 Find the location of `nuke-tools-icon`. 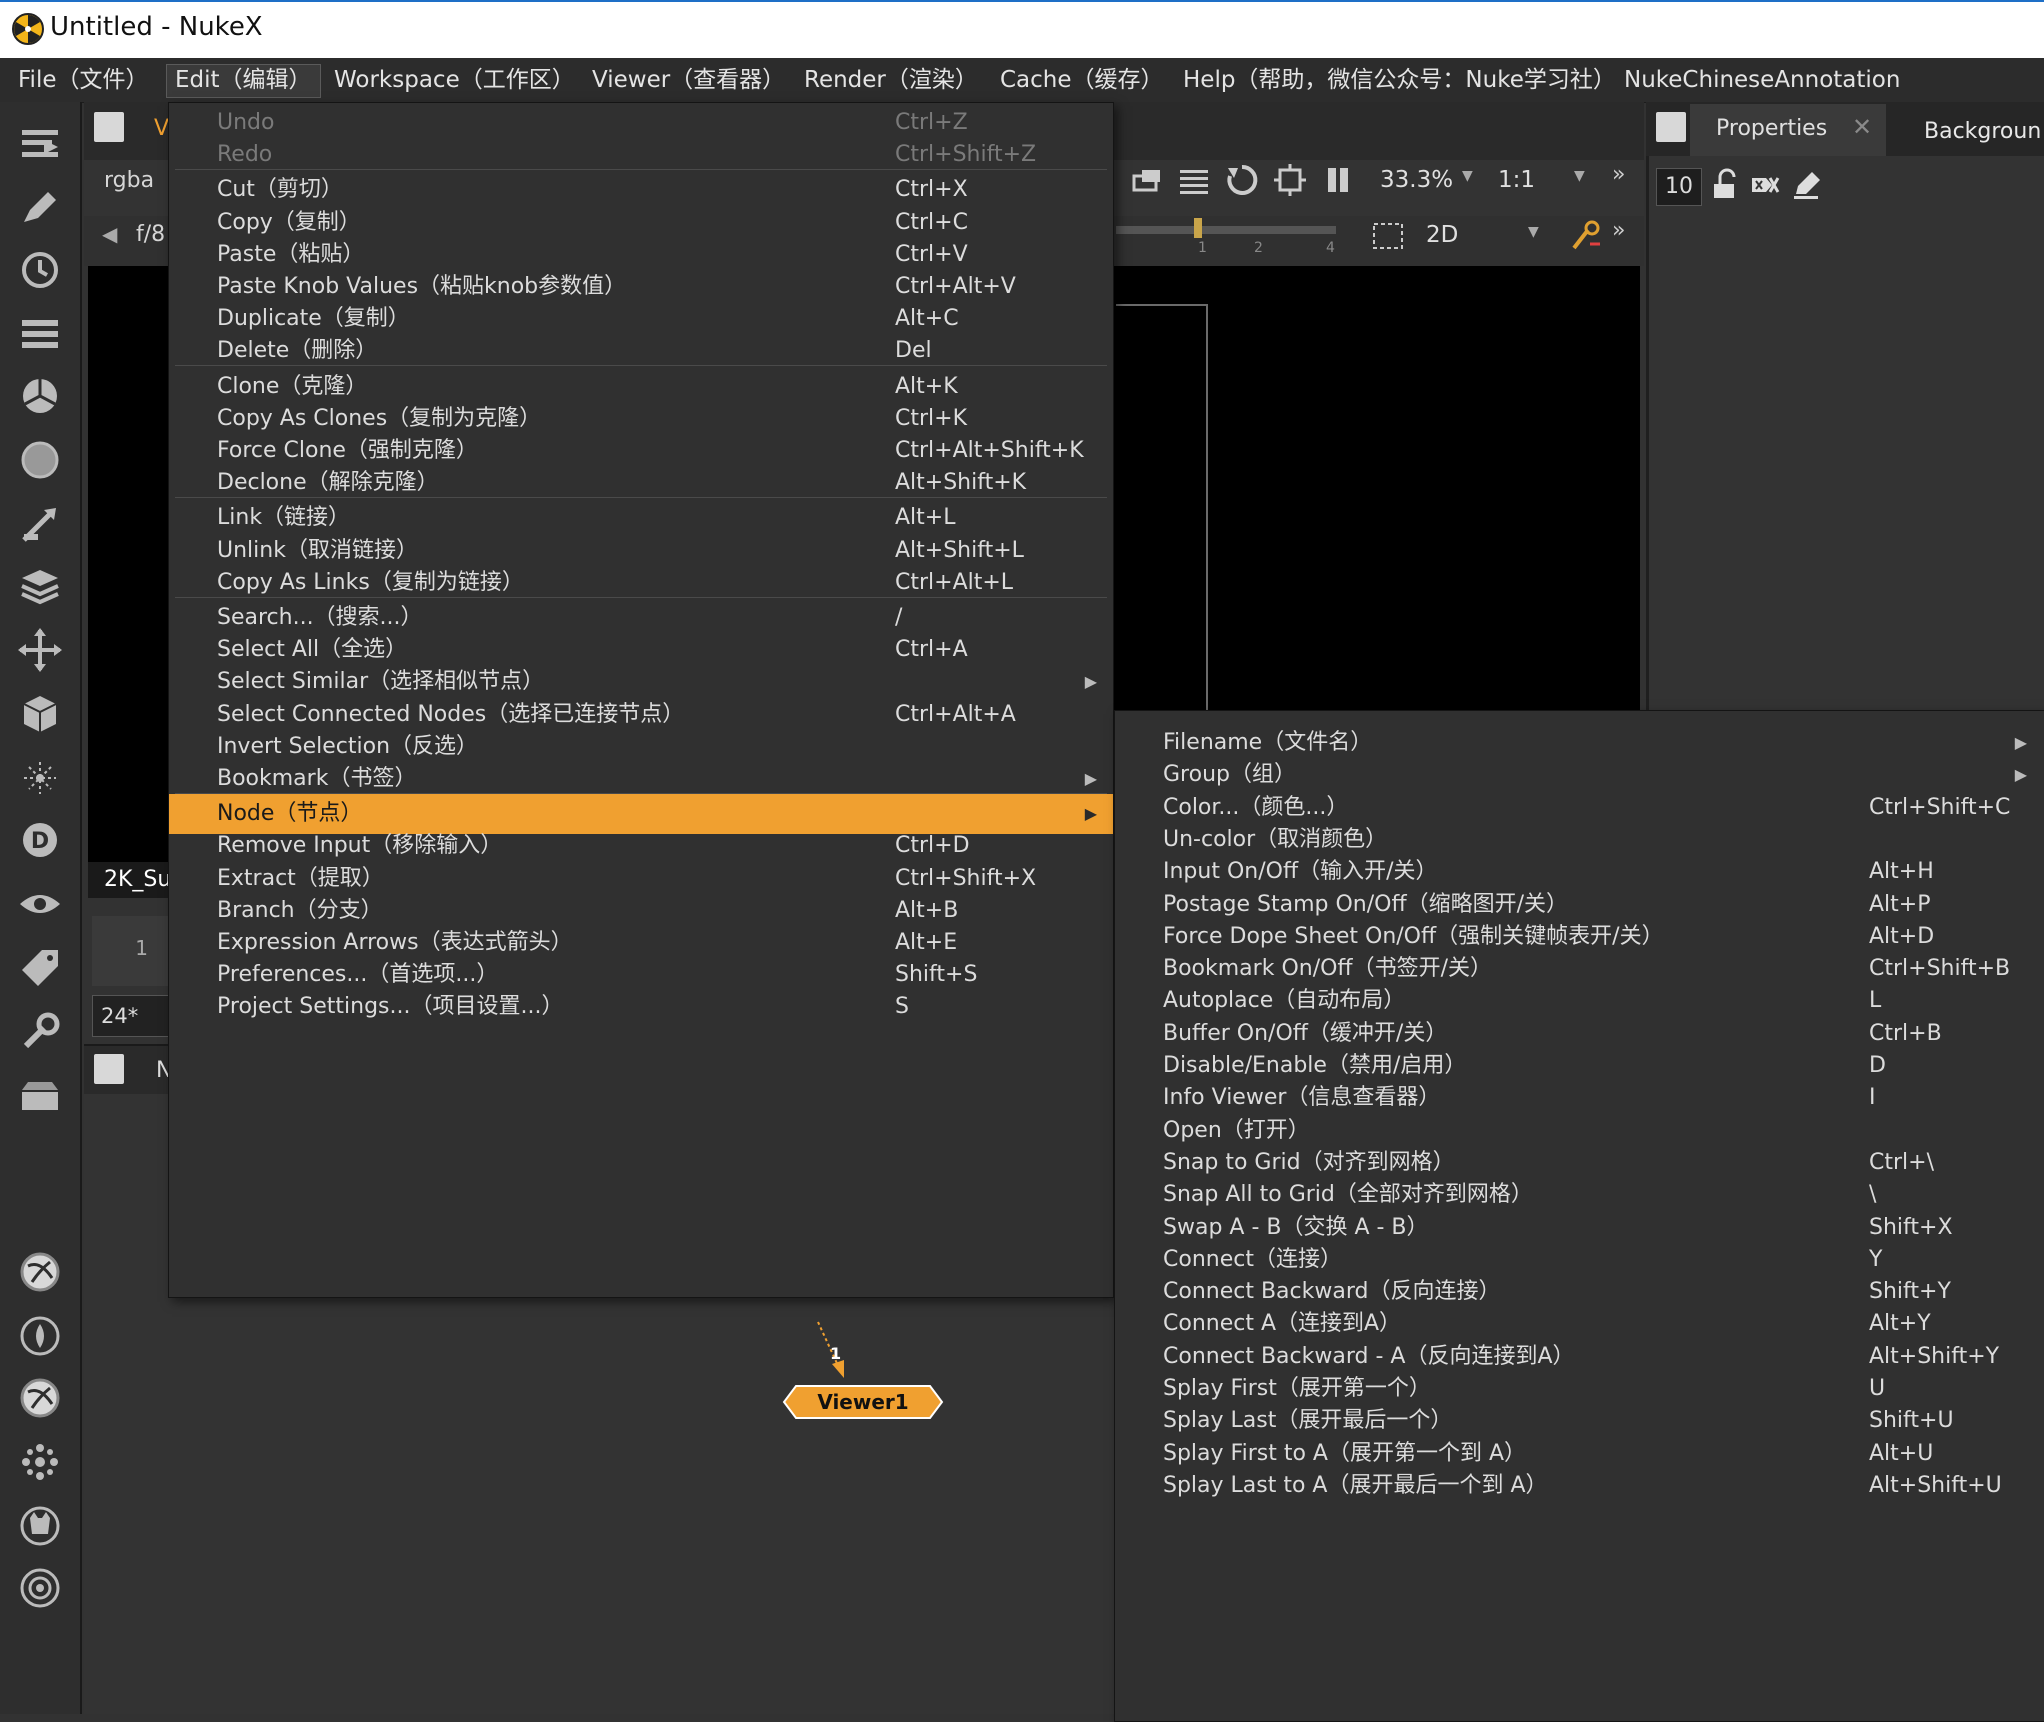

nuke-tools-icon is located at coordinates (40, 1336).